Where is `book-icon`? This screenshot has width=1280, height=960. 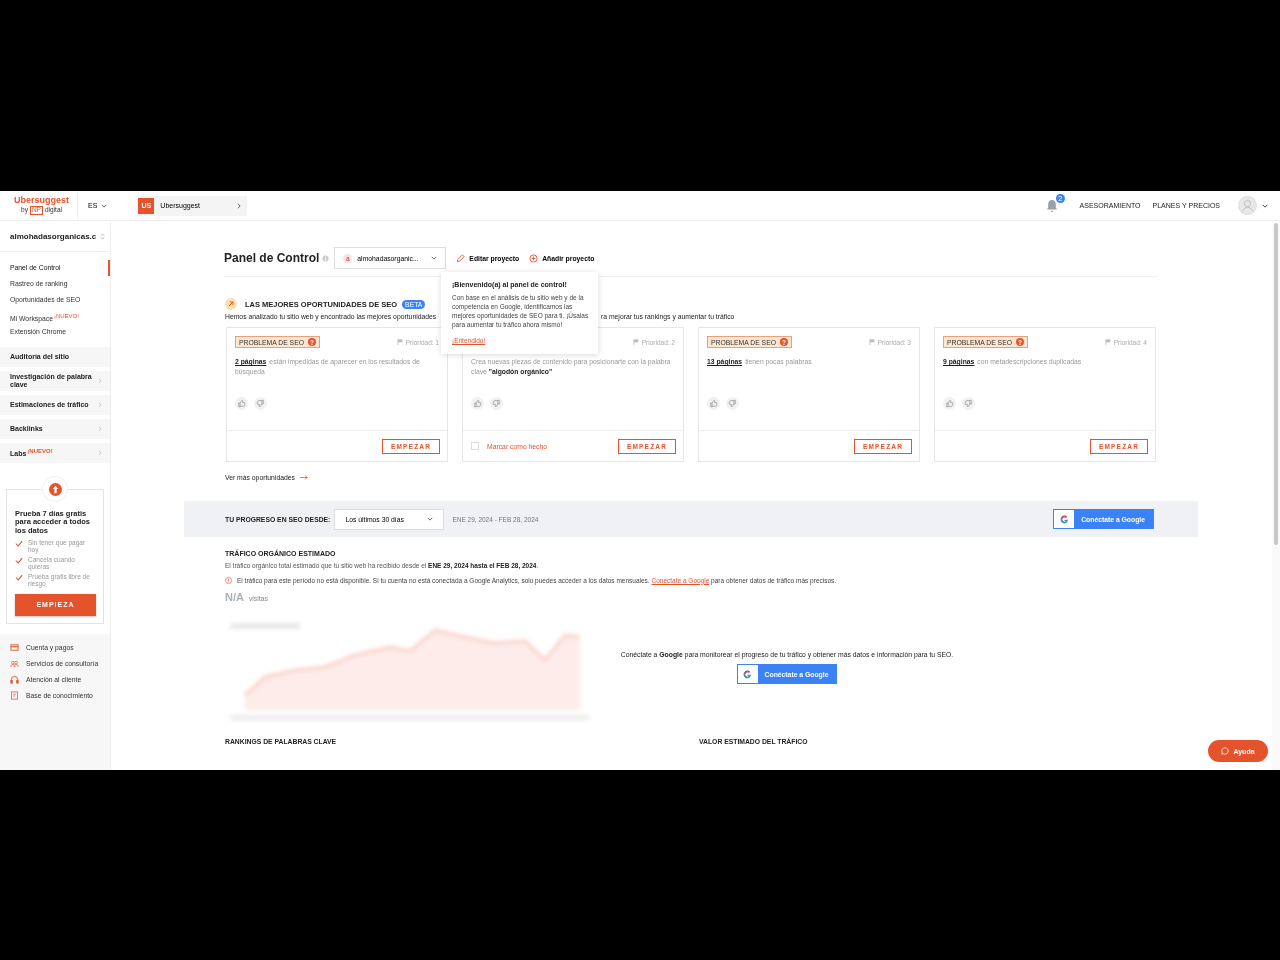
book-icon is located at coordinates (14, 696).